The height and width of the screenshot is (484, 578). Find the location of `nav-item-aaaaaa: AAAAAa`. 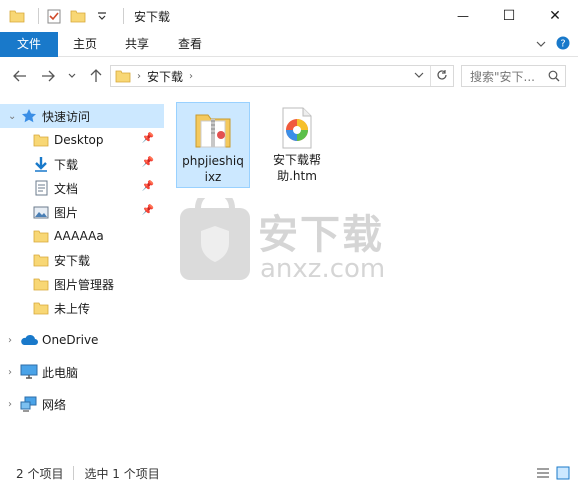

nav-item-aaaaaa: AAAAAa is located at coordinates (82, 236).